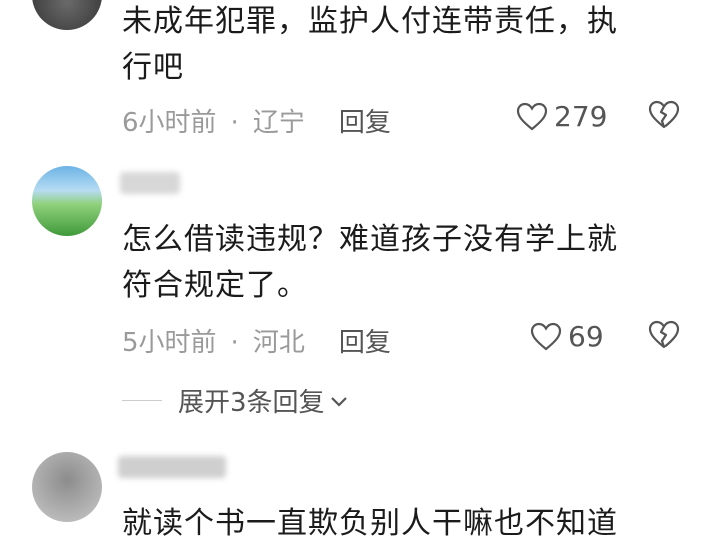 This screenshot has width=720, height=548. What do you see at coordinates (278, 343) in the screenshot?
I see `comment-location: 河北` at bounding box center [278, 343].